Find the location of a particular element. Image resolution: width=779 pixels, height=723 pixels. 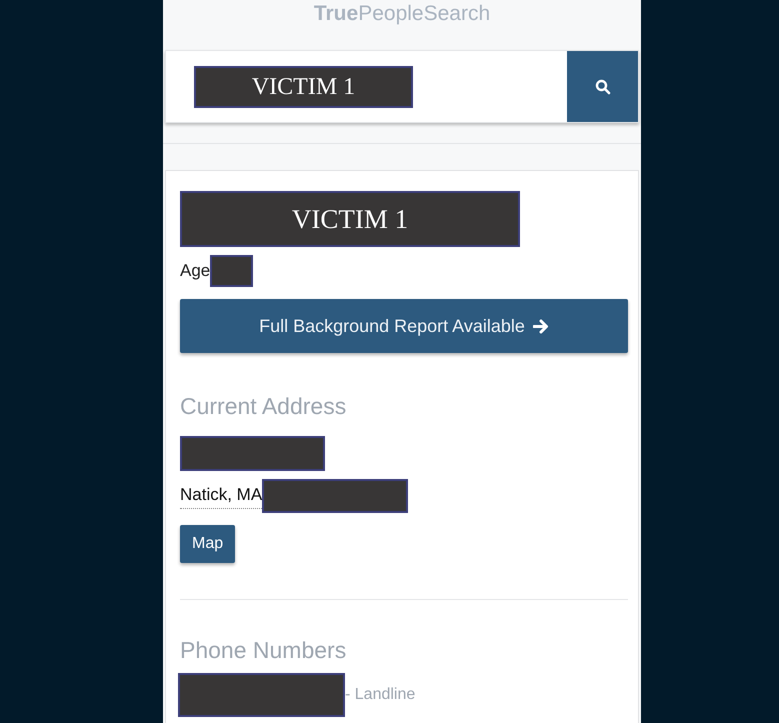

section-heading: Phone Numbers is located at coordinates (264, 650).